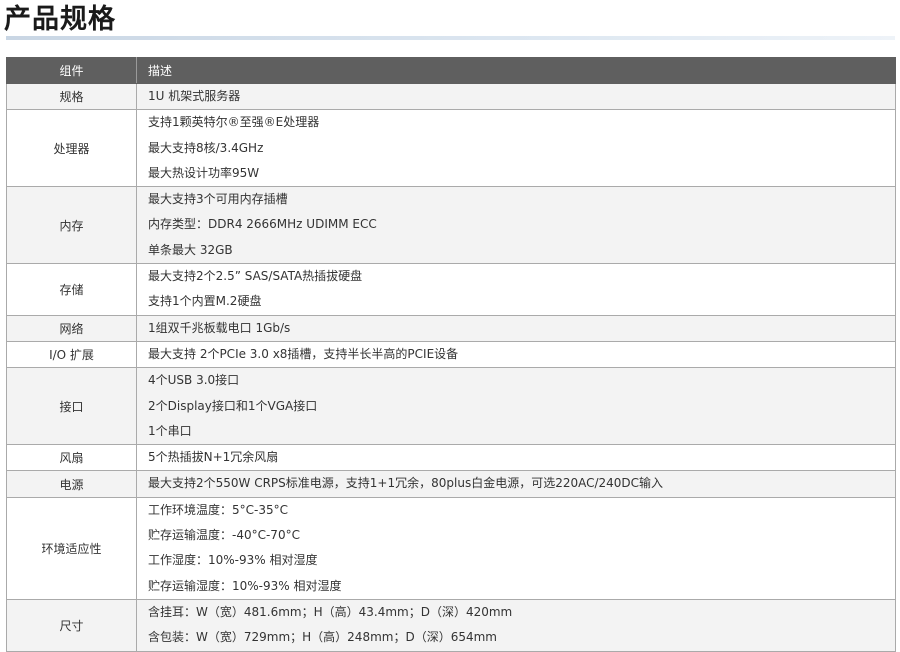  Describe the element at coordinates (330, 611) in the screenshot. I see `description-line: 含挂耳：W（宽）481.6mm；H（高）43.4mm；D（深）420mm` at that location.